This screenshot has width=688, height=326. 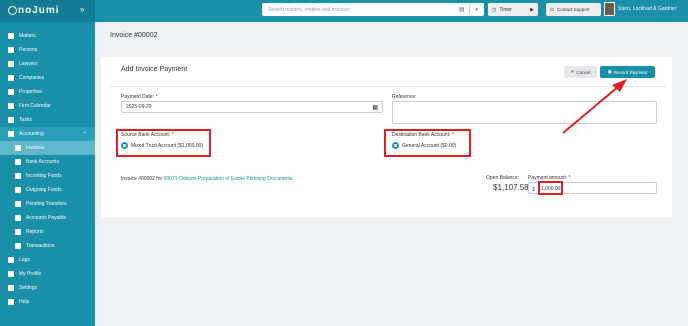 What do you see at coordinates (591, 109) in the screenshot?
I see `arrow-line` at bounding box center [591, 109].